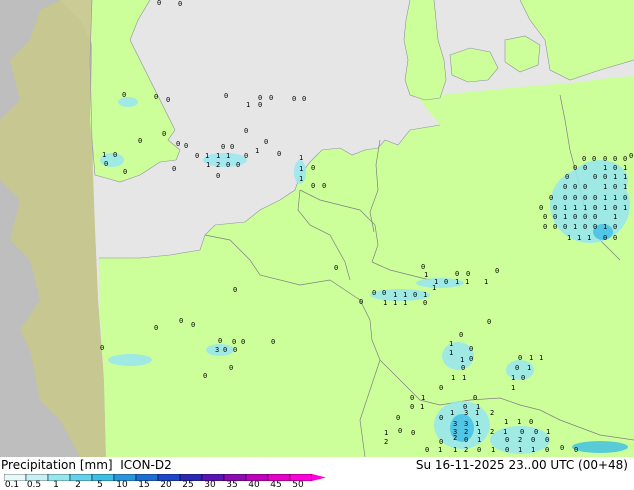 This screenshot has width=634, height=490. What do you see at coordinates (188, 485) in the screenshot?
I see `colorbar-label: 25` at bounding box center [188, 485].